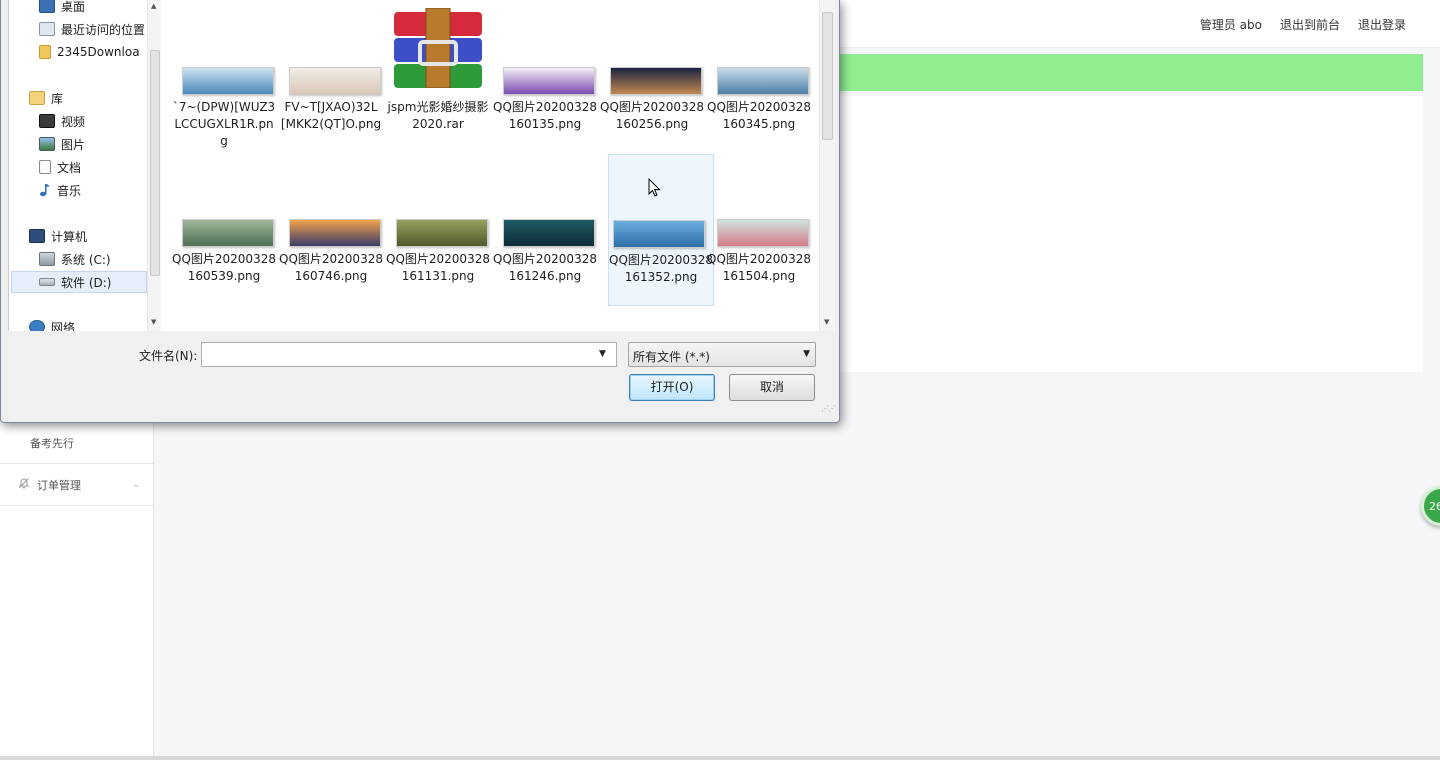 This screenshot has height=760, width=1440. Describe the element at coordinates (46, 98) in the screenshot. I see `nav-item-library: 库` at that location.